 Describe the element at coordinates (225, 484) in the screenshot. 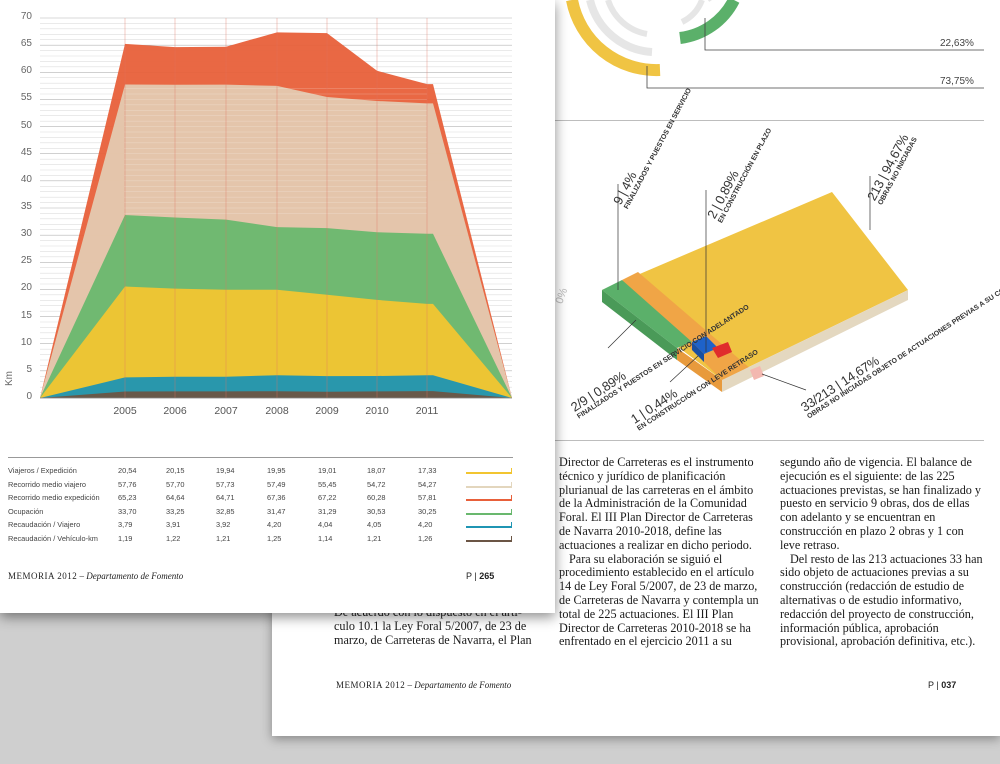

I see `table-cell: 57,73` at that location.